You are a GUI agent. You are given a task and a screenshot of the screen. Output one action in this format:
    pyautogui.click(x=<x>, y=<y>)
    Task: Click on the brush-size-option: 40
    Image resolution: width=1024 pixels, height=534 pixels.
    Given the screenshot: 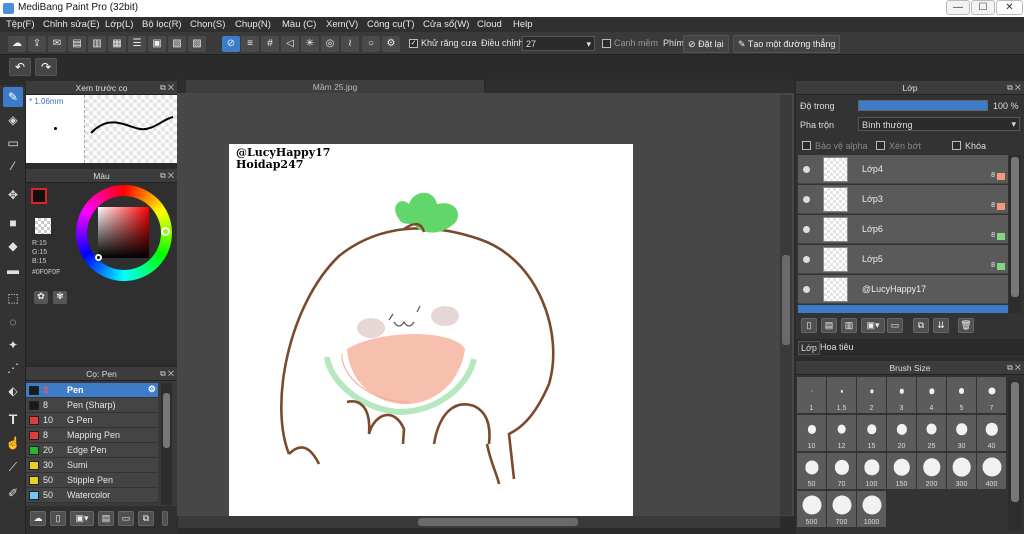 What is the action you would take?
    pyautogui.click(x=991, y=433)
    